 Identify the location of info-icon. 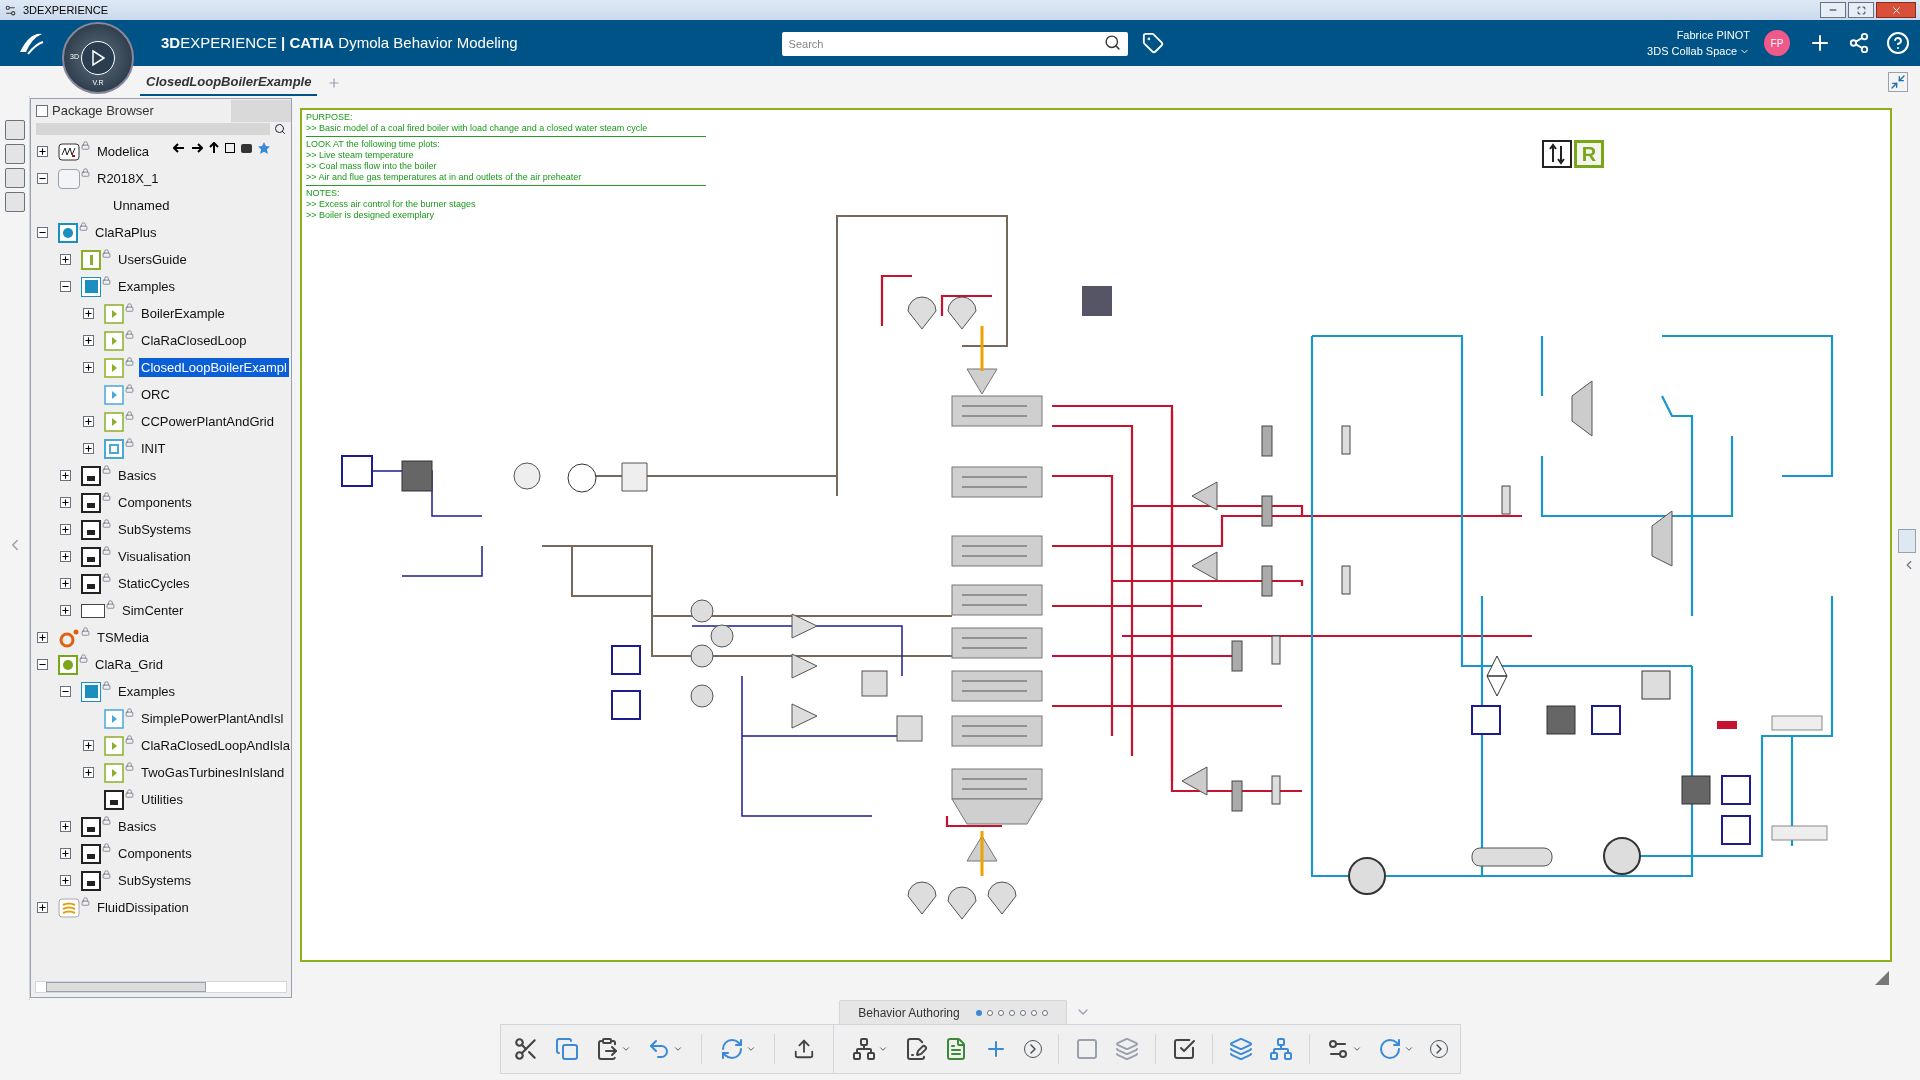
(91, 259).